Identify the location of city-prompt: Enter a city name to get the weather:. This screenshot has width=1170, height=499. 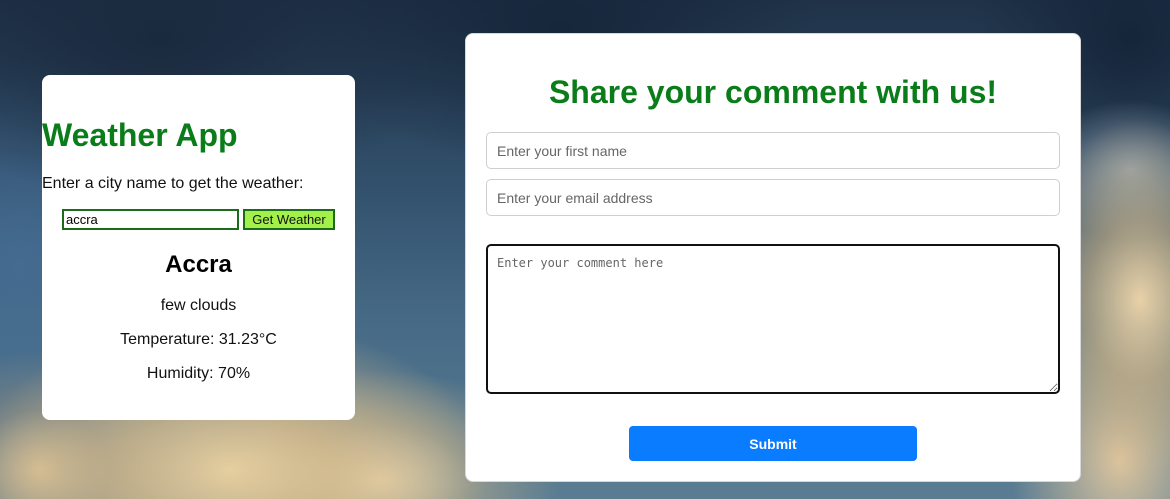
(173, 183).